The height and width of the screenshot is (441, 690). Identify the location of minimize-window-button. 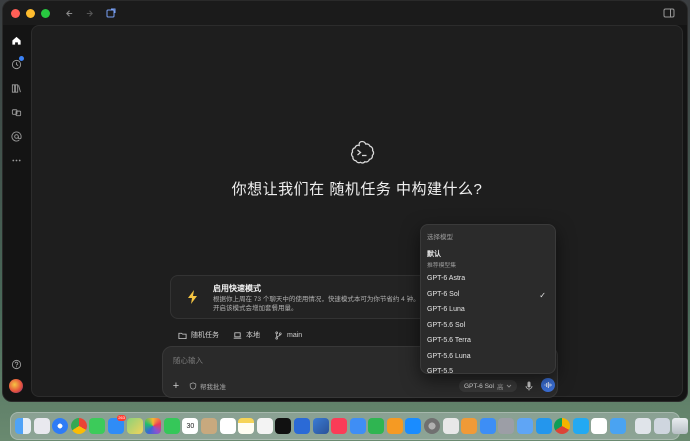
(30, 13).